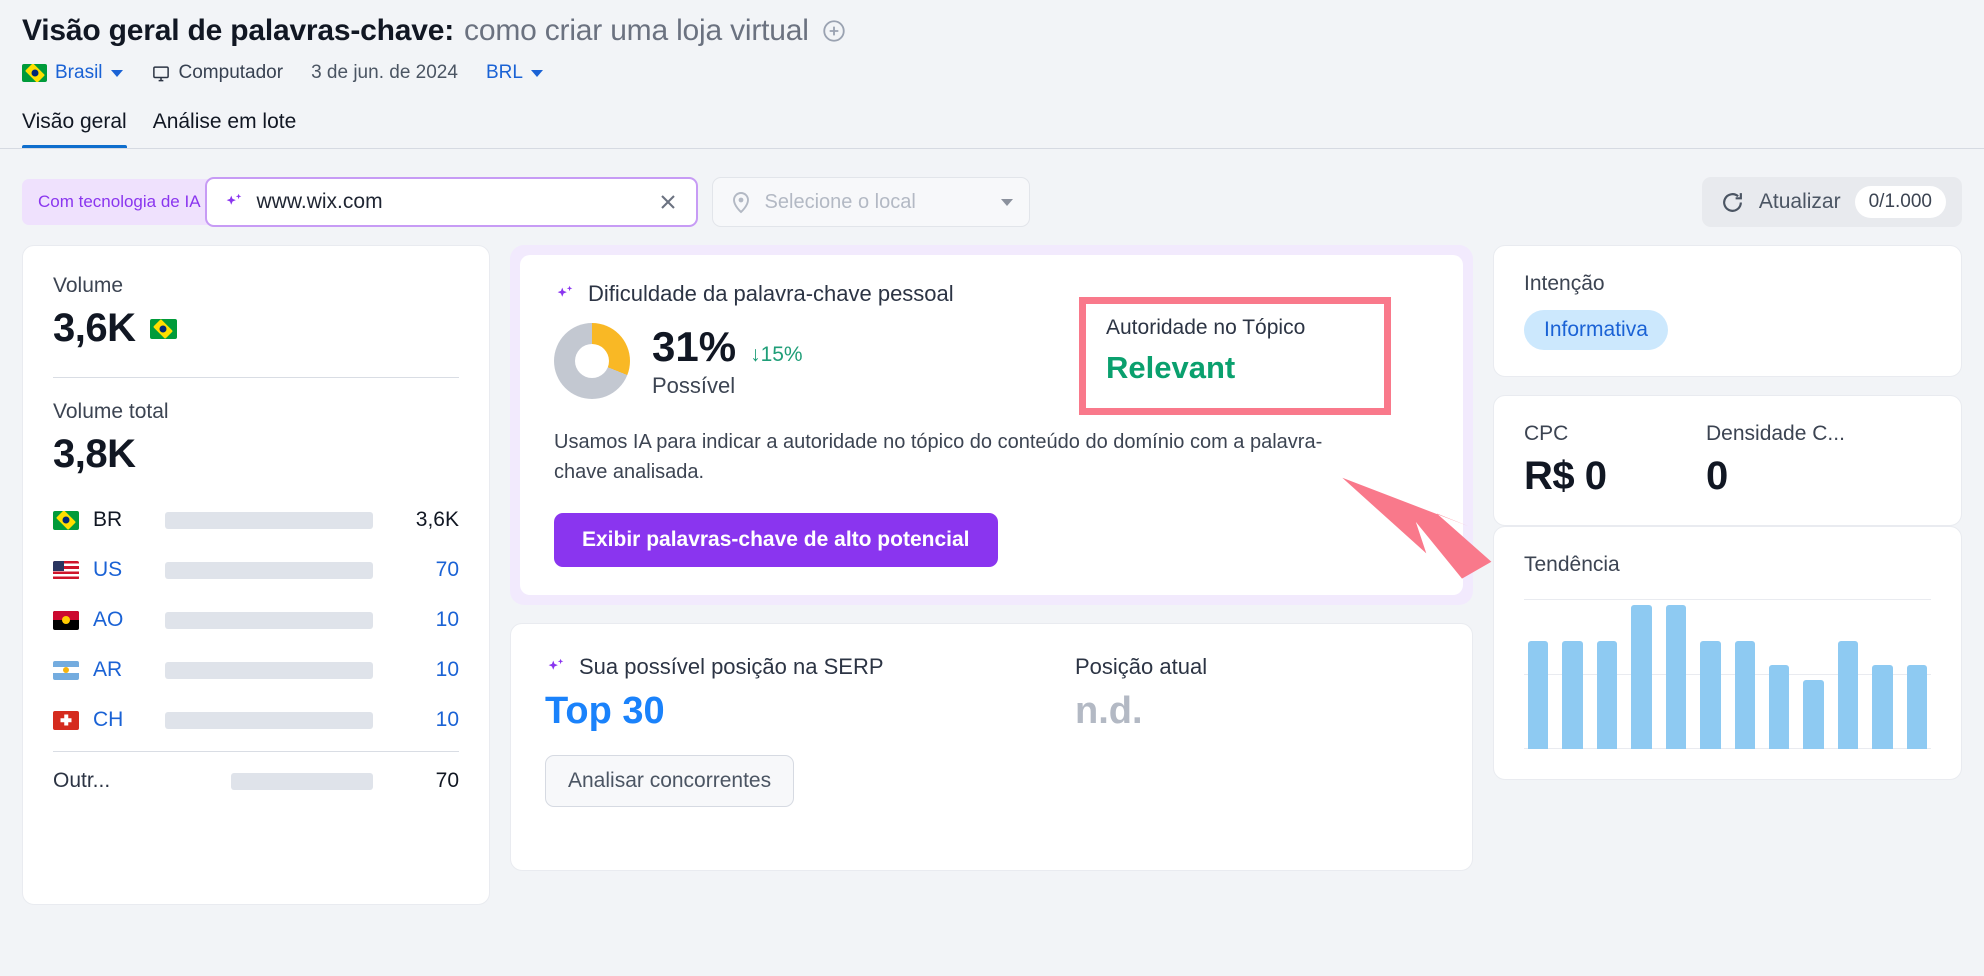 The image size is (1984, 976). Describe the element at coordinates (694, 385) in the screenshot. I see `kd-level-label: Possível` at that location.